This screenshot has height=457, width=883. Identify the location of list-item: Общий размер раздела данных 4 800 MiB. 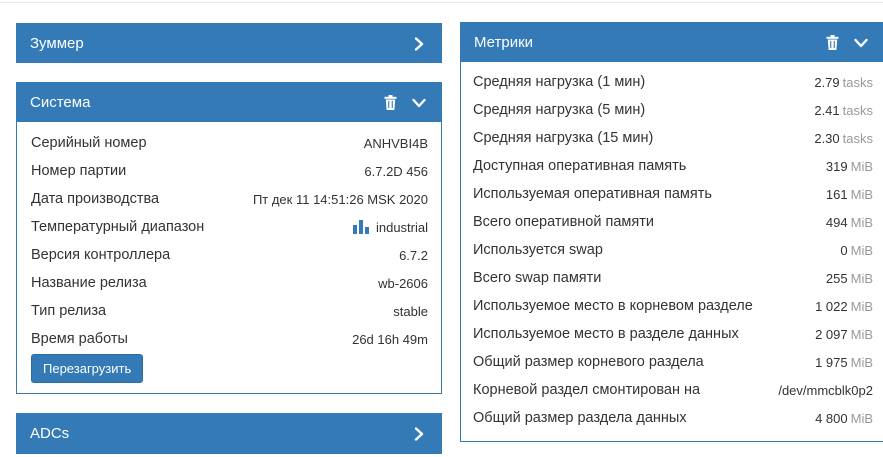
(673, 418).